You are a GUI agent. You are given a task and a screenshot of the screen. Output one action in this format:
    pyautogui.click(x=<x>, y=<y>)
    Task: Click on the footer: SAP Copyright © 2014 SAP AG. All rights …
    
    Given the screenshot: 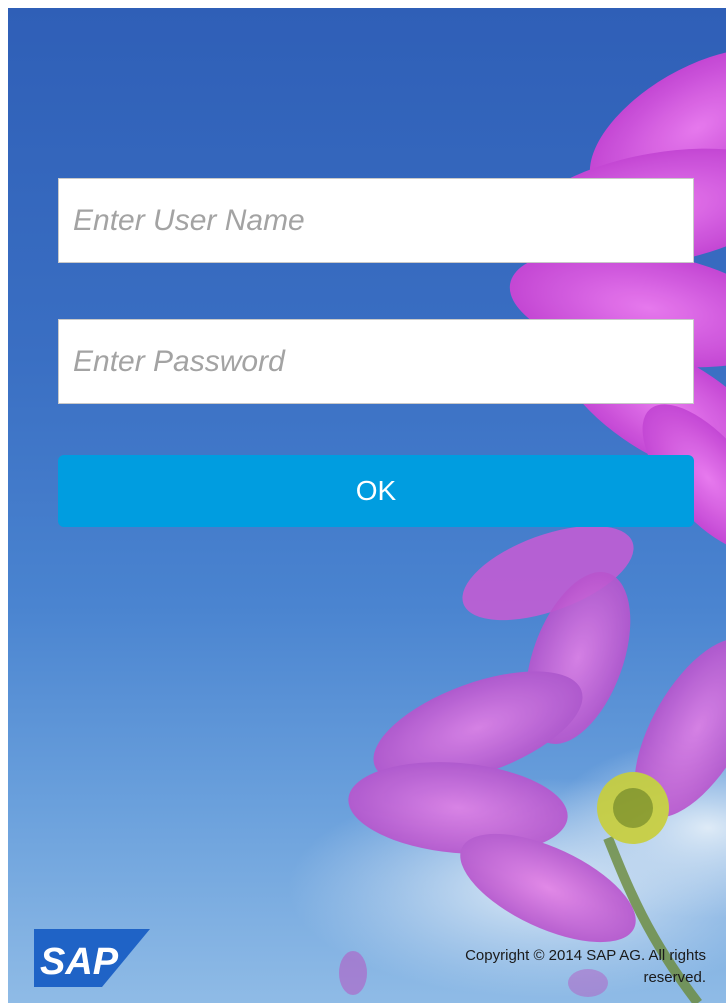 What is the action you would take?
    pyautogui.click(x=367, y=963)
    